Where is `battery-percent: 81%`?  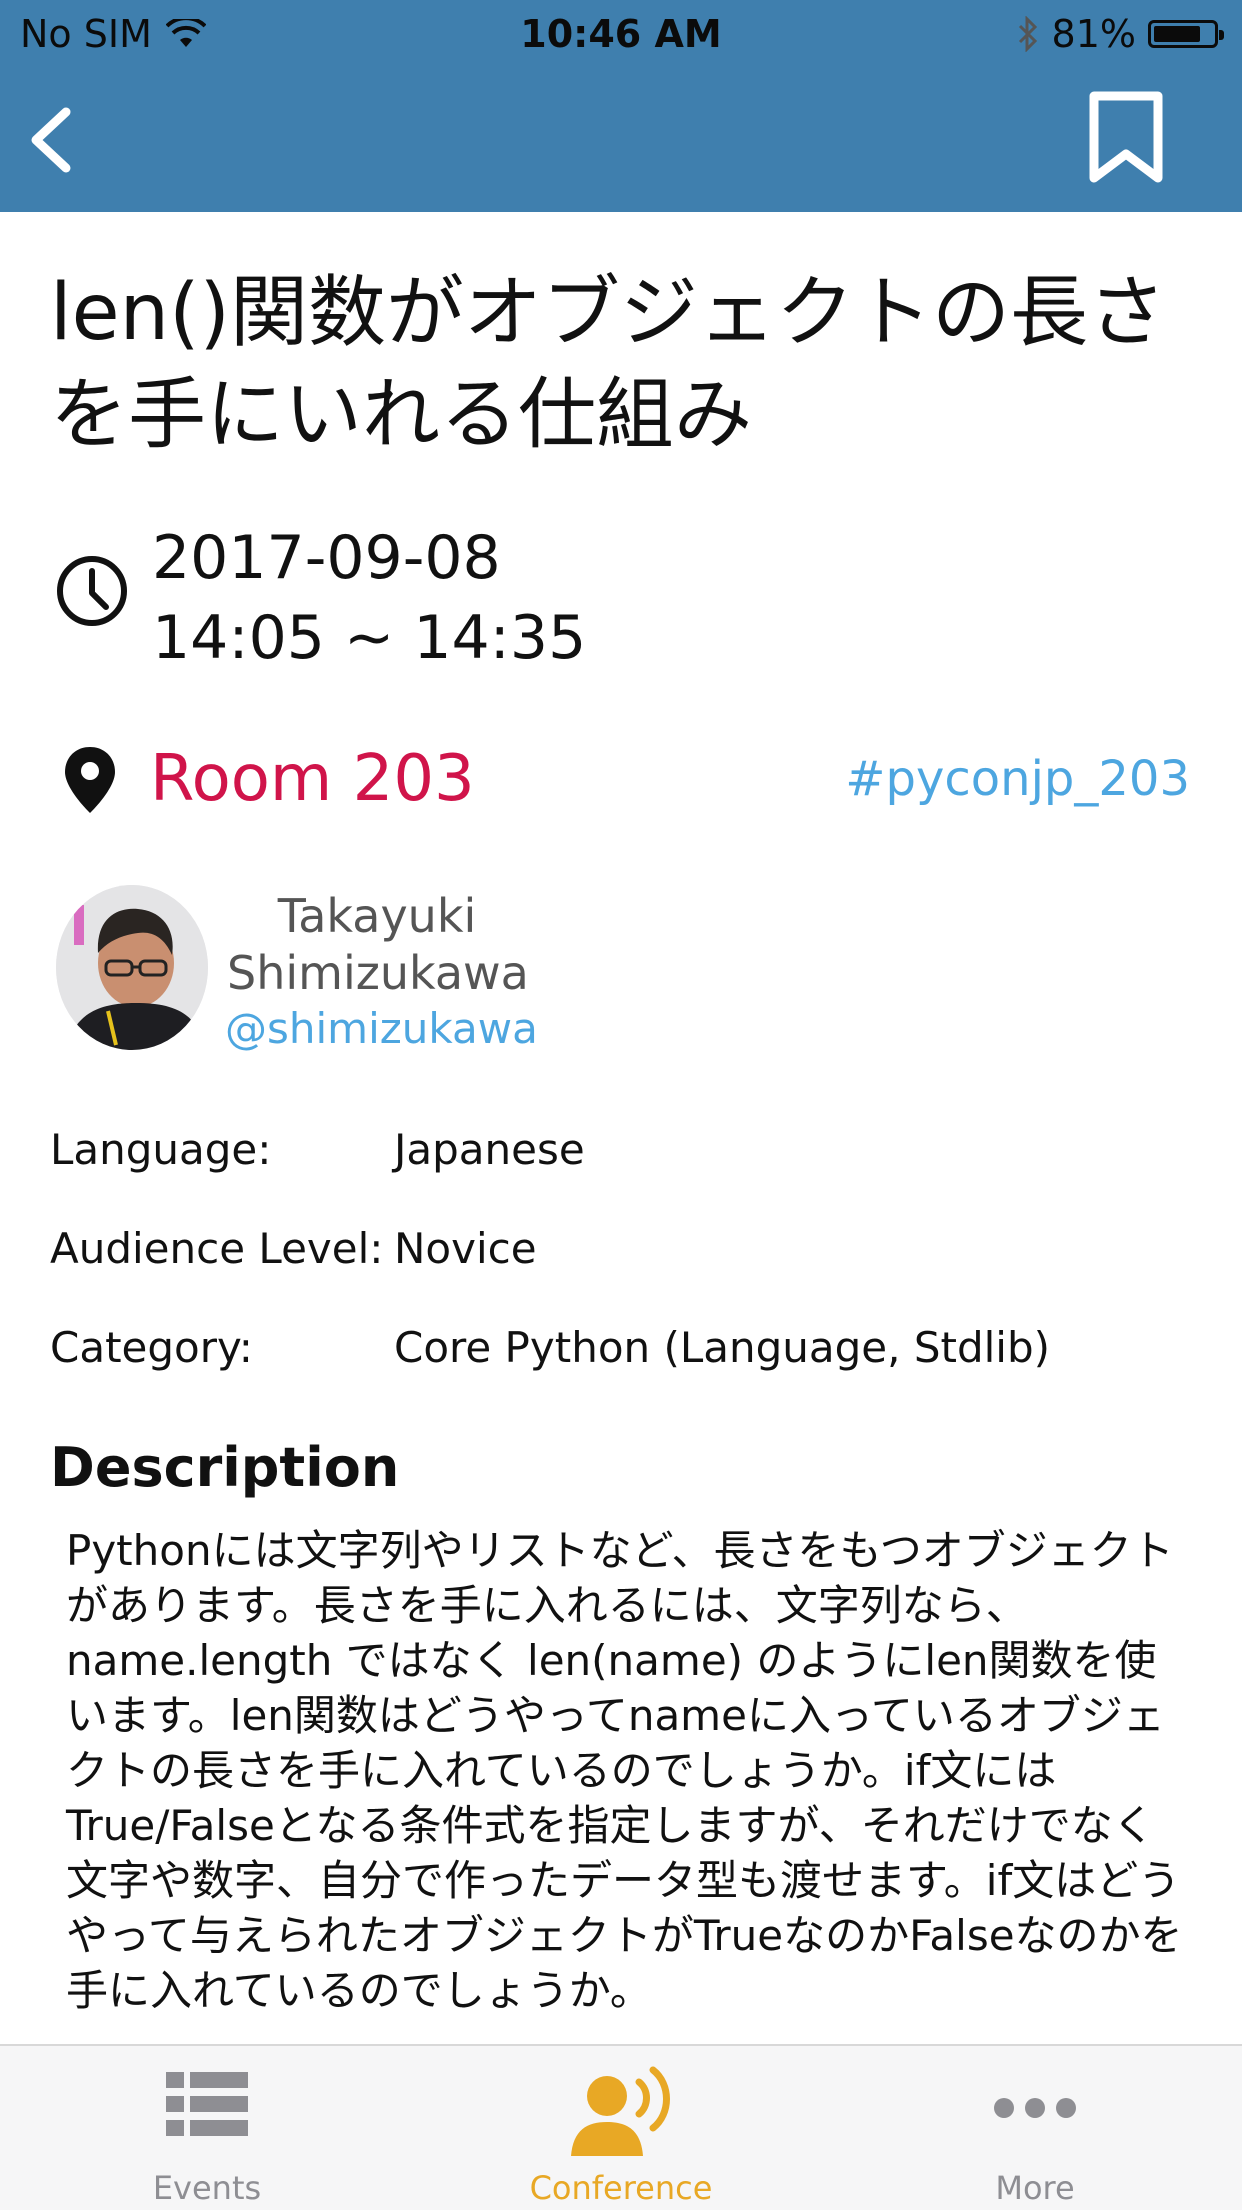
battery-percent: 81% is located at coordinates (1093, 34).